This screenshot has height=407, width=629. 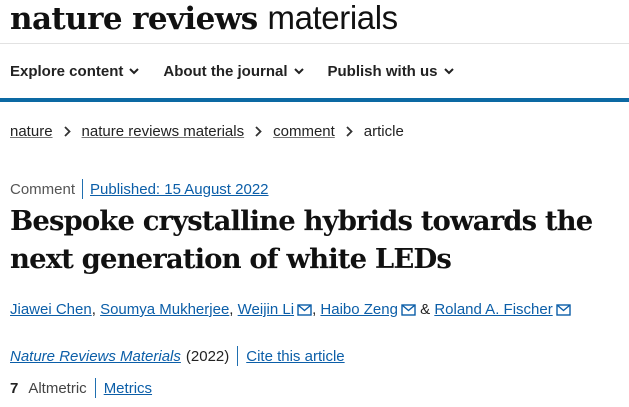 I want to click on logo-materials: materials, so click(x=333, y=18).